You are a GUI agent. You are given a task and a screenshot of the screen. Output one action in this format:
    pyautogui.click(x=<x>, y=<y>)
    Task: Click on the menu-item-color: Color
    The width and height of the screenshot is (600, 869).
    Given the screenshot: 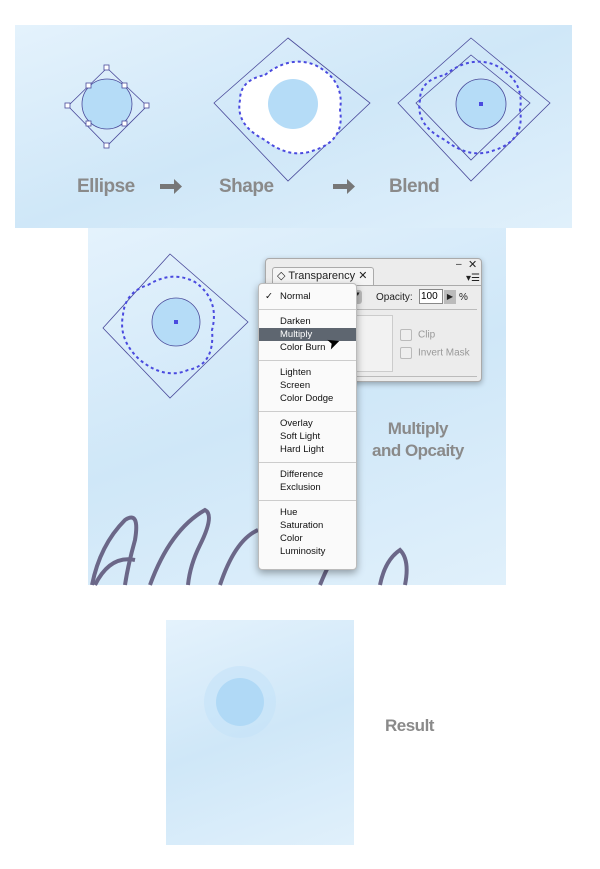 What is the action you would take?
    pyautogui.click(x=307, y=538)
    